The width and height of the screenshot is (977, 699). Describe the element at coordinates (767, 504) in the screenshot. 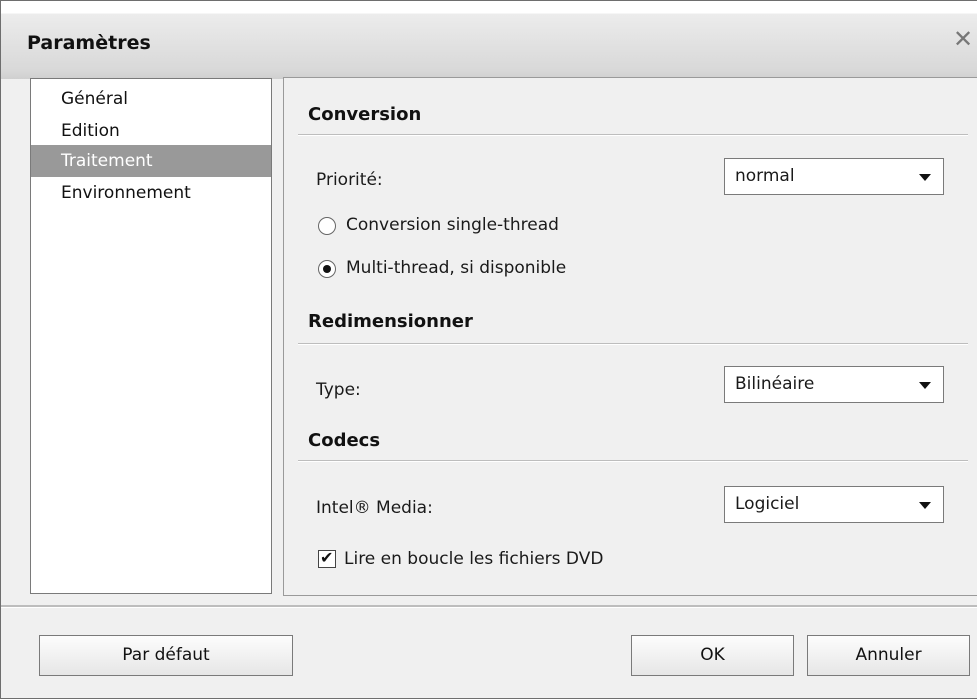

I see `intel-media-value: Logiciel` at that location.